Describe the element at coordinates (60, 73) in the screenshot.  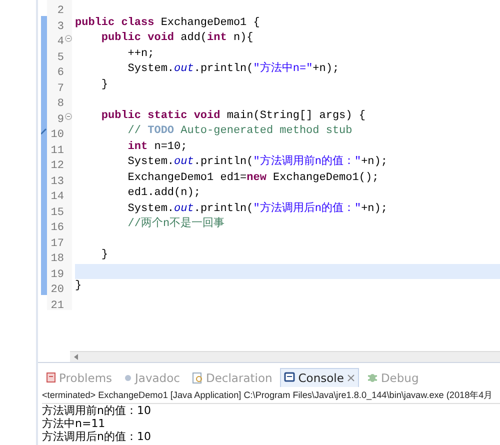
I see `line-number: 6` at that location.